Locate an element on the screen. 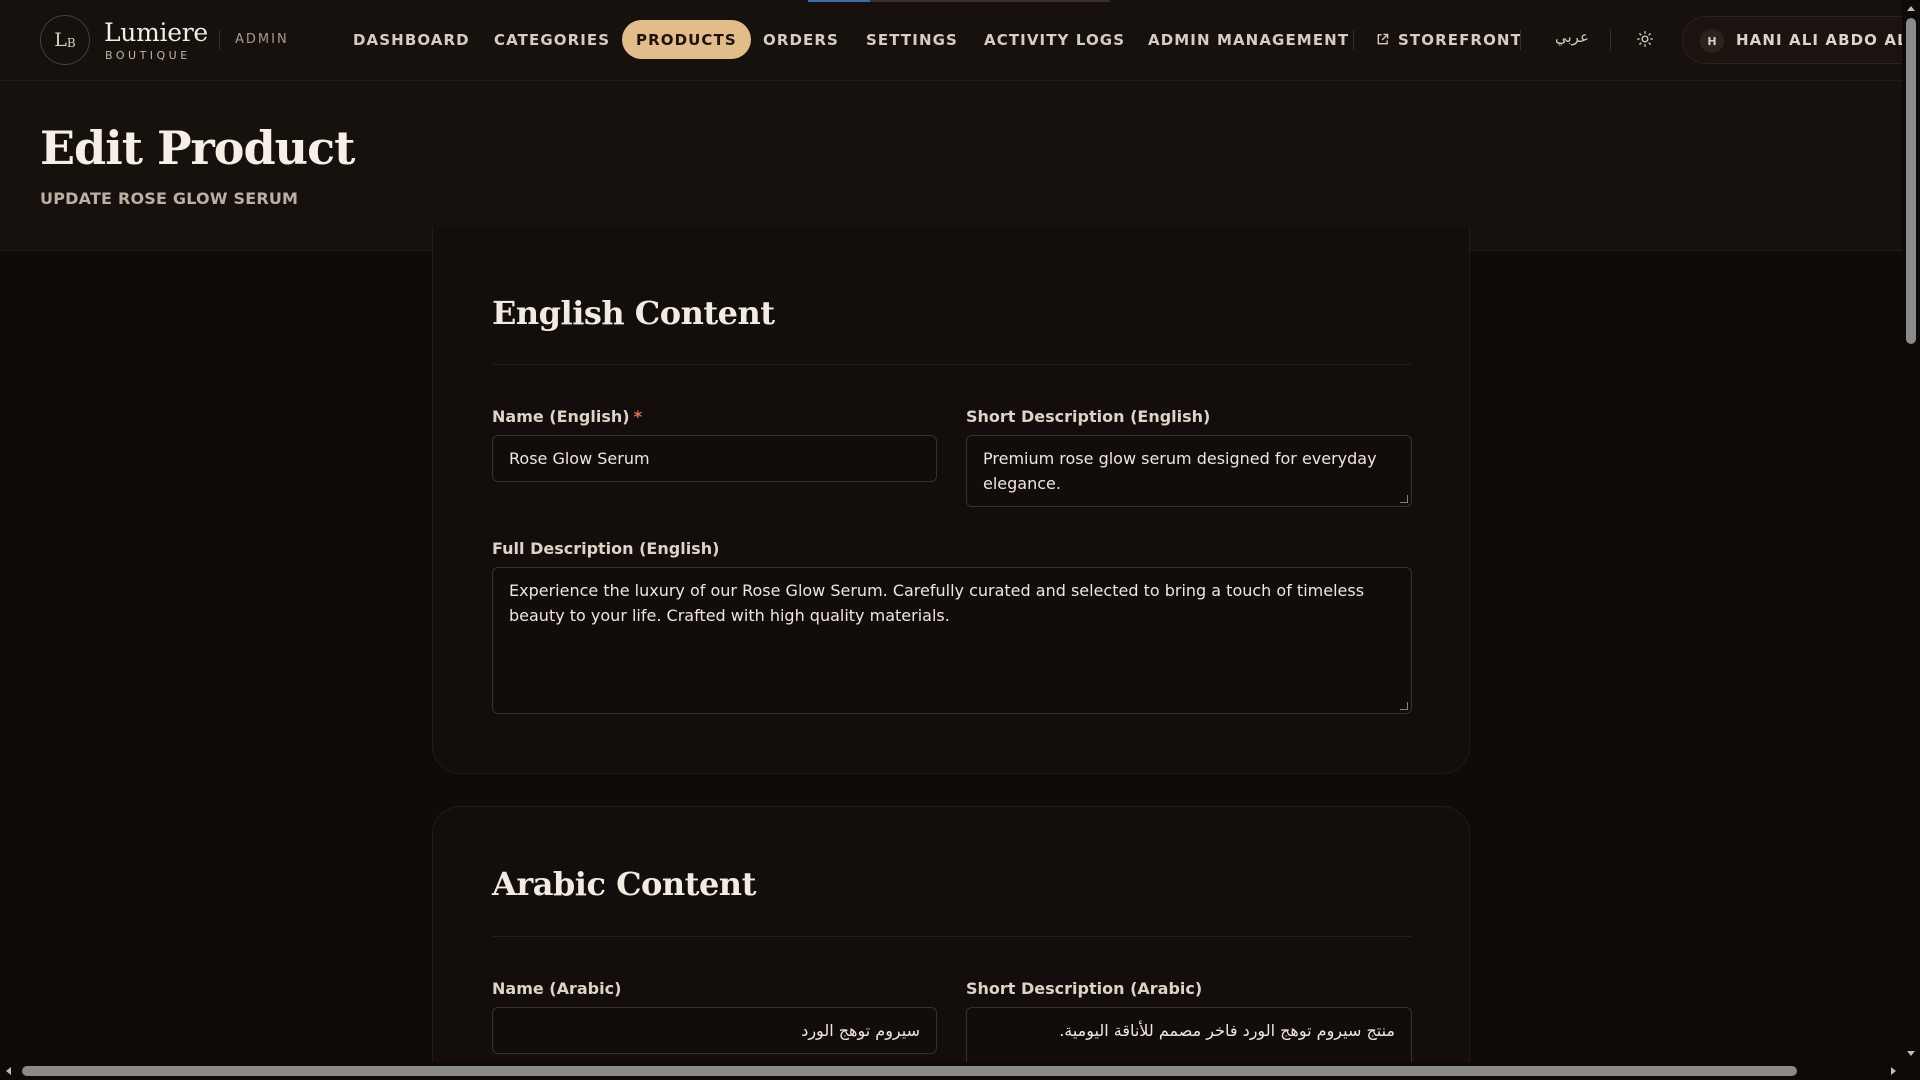 Image resolution: width=1920 pixels, height=1080 pixels. brand-subtitle: BOUTIQUE is located at coordinates (148, 55).